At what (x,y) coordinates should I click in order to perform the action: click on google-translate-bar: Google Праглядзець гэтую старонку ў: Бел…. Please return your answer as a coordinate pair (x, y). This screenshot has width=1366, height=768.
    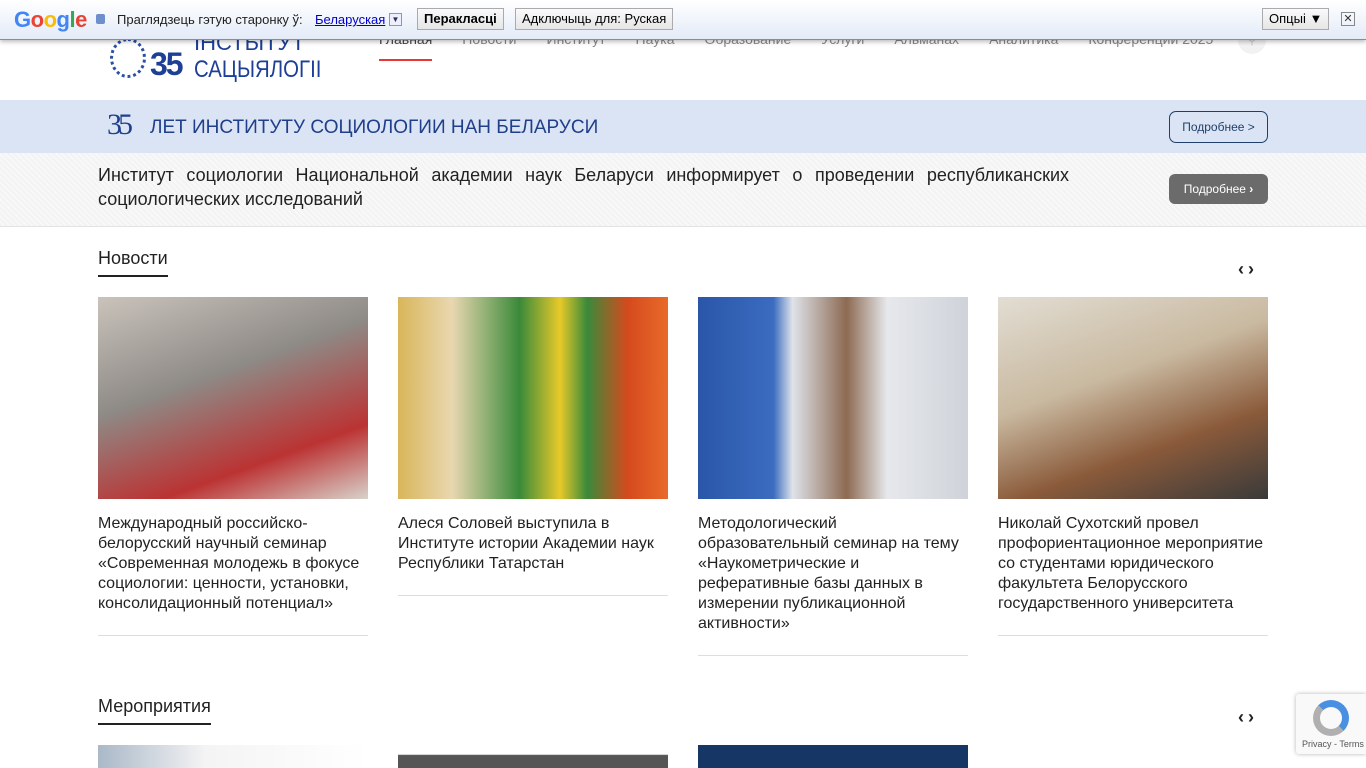
    Looking at the image, I should click on (683, 20).